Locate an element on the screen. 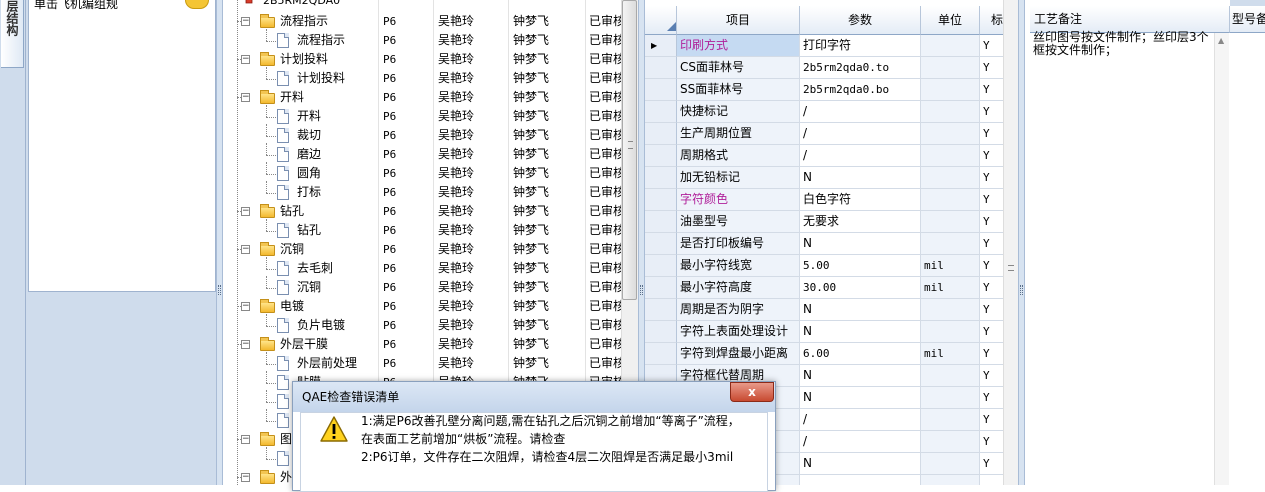 Image resolution: width=1265 pixels, height=492 pixels. tree-step-row: 磨边 P6 吴艳玲 钟梦飞 已审核 is located at coordinates (422, 153).